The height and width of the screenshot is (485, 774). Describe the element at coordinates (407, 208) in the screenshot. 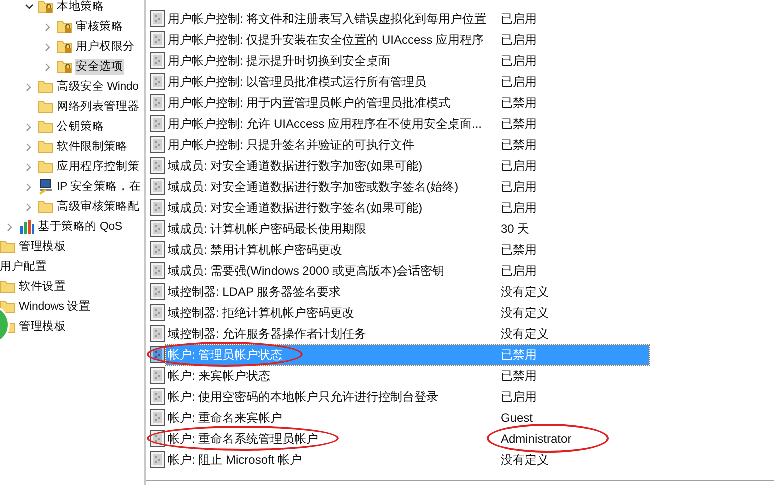

I see `policy-row: 域成员: 对安全通道数据进行数字签名(如果可能) 已启用` at that location.